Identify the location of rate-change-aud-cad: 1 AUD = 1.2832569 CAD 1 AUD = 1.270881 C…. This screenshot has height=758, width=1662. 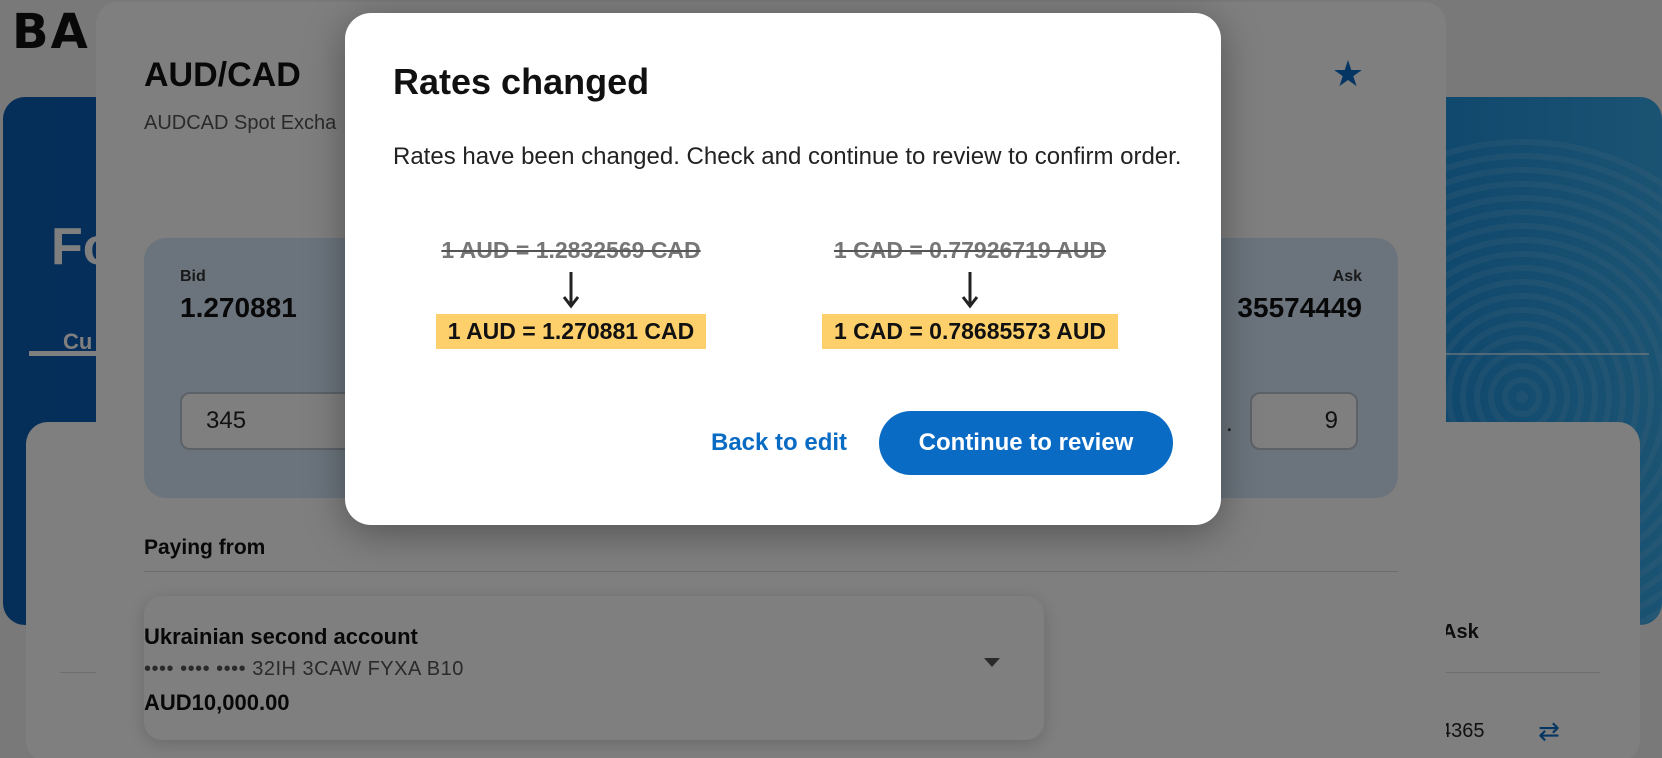
(571, 293).